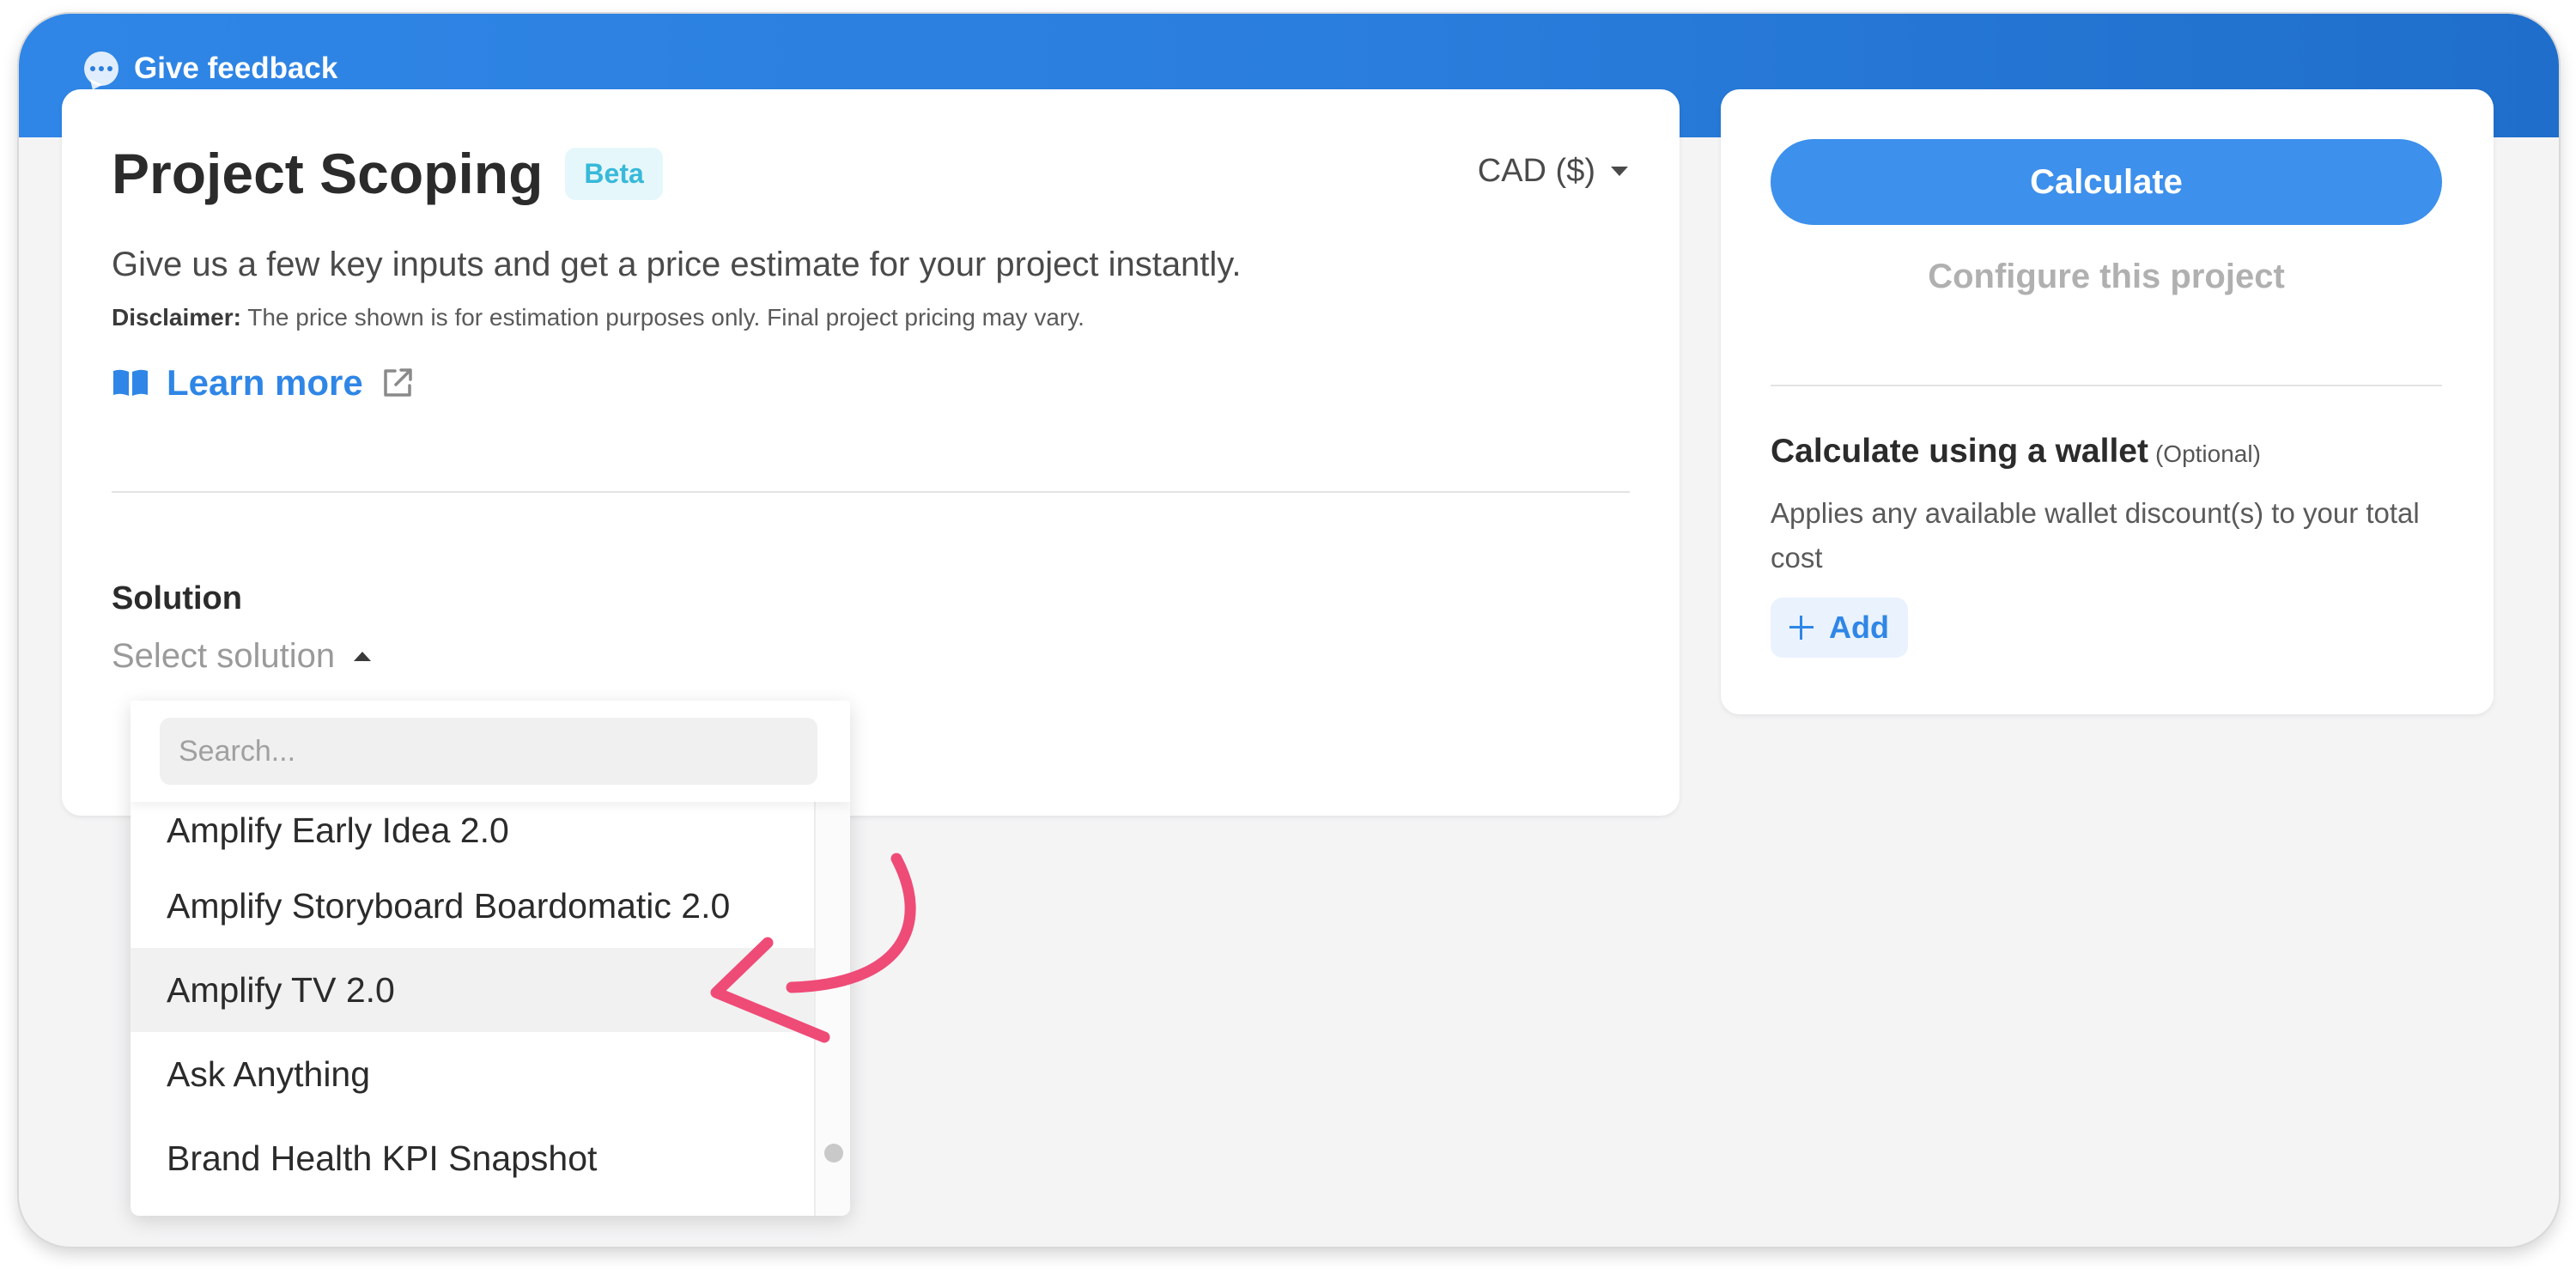 This screenshot has height=1269, width=2576. What do you see at coordinates (2106, 385) in the screenshot?
I see `side-divider` at bounding box center [2106, 385].